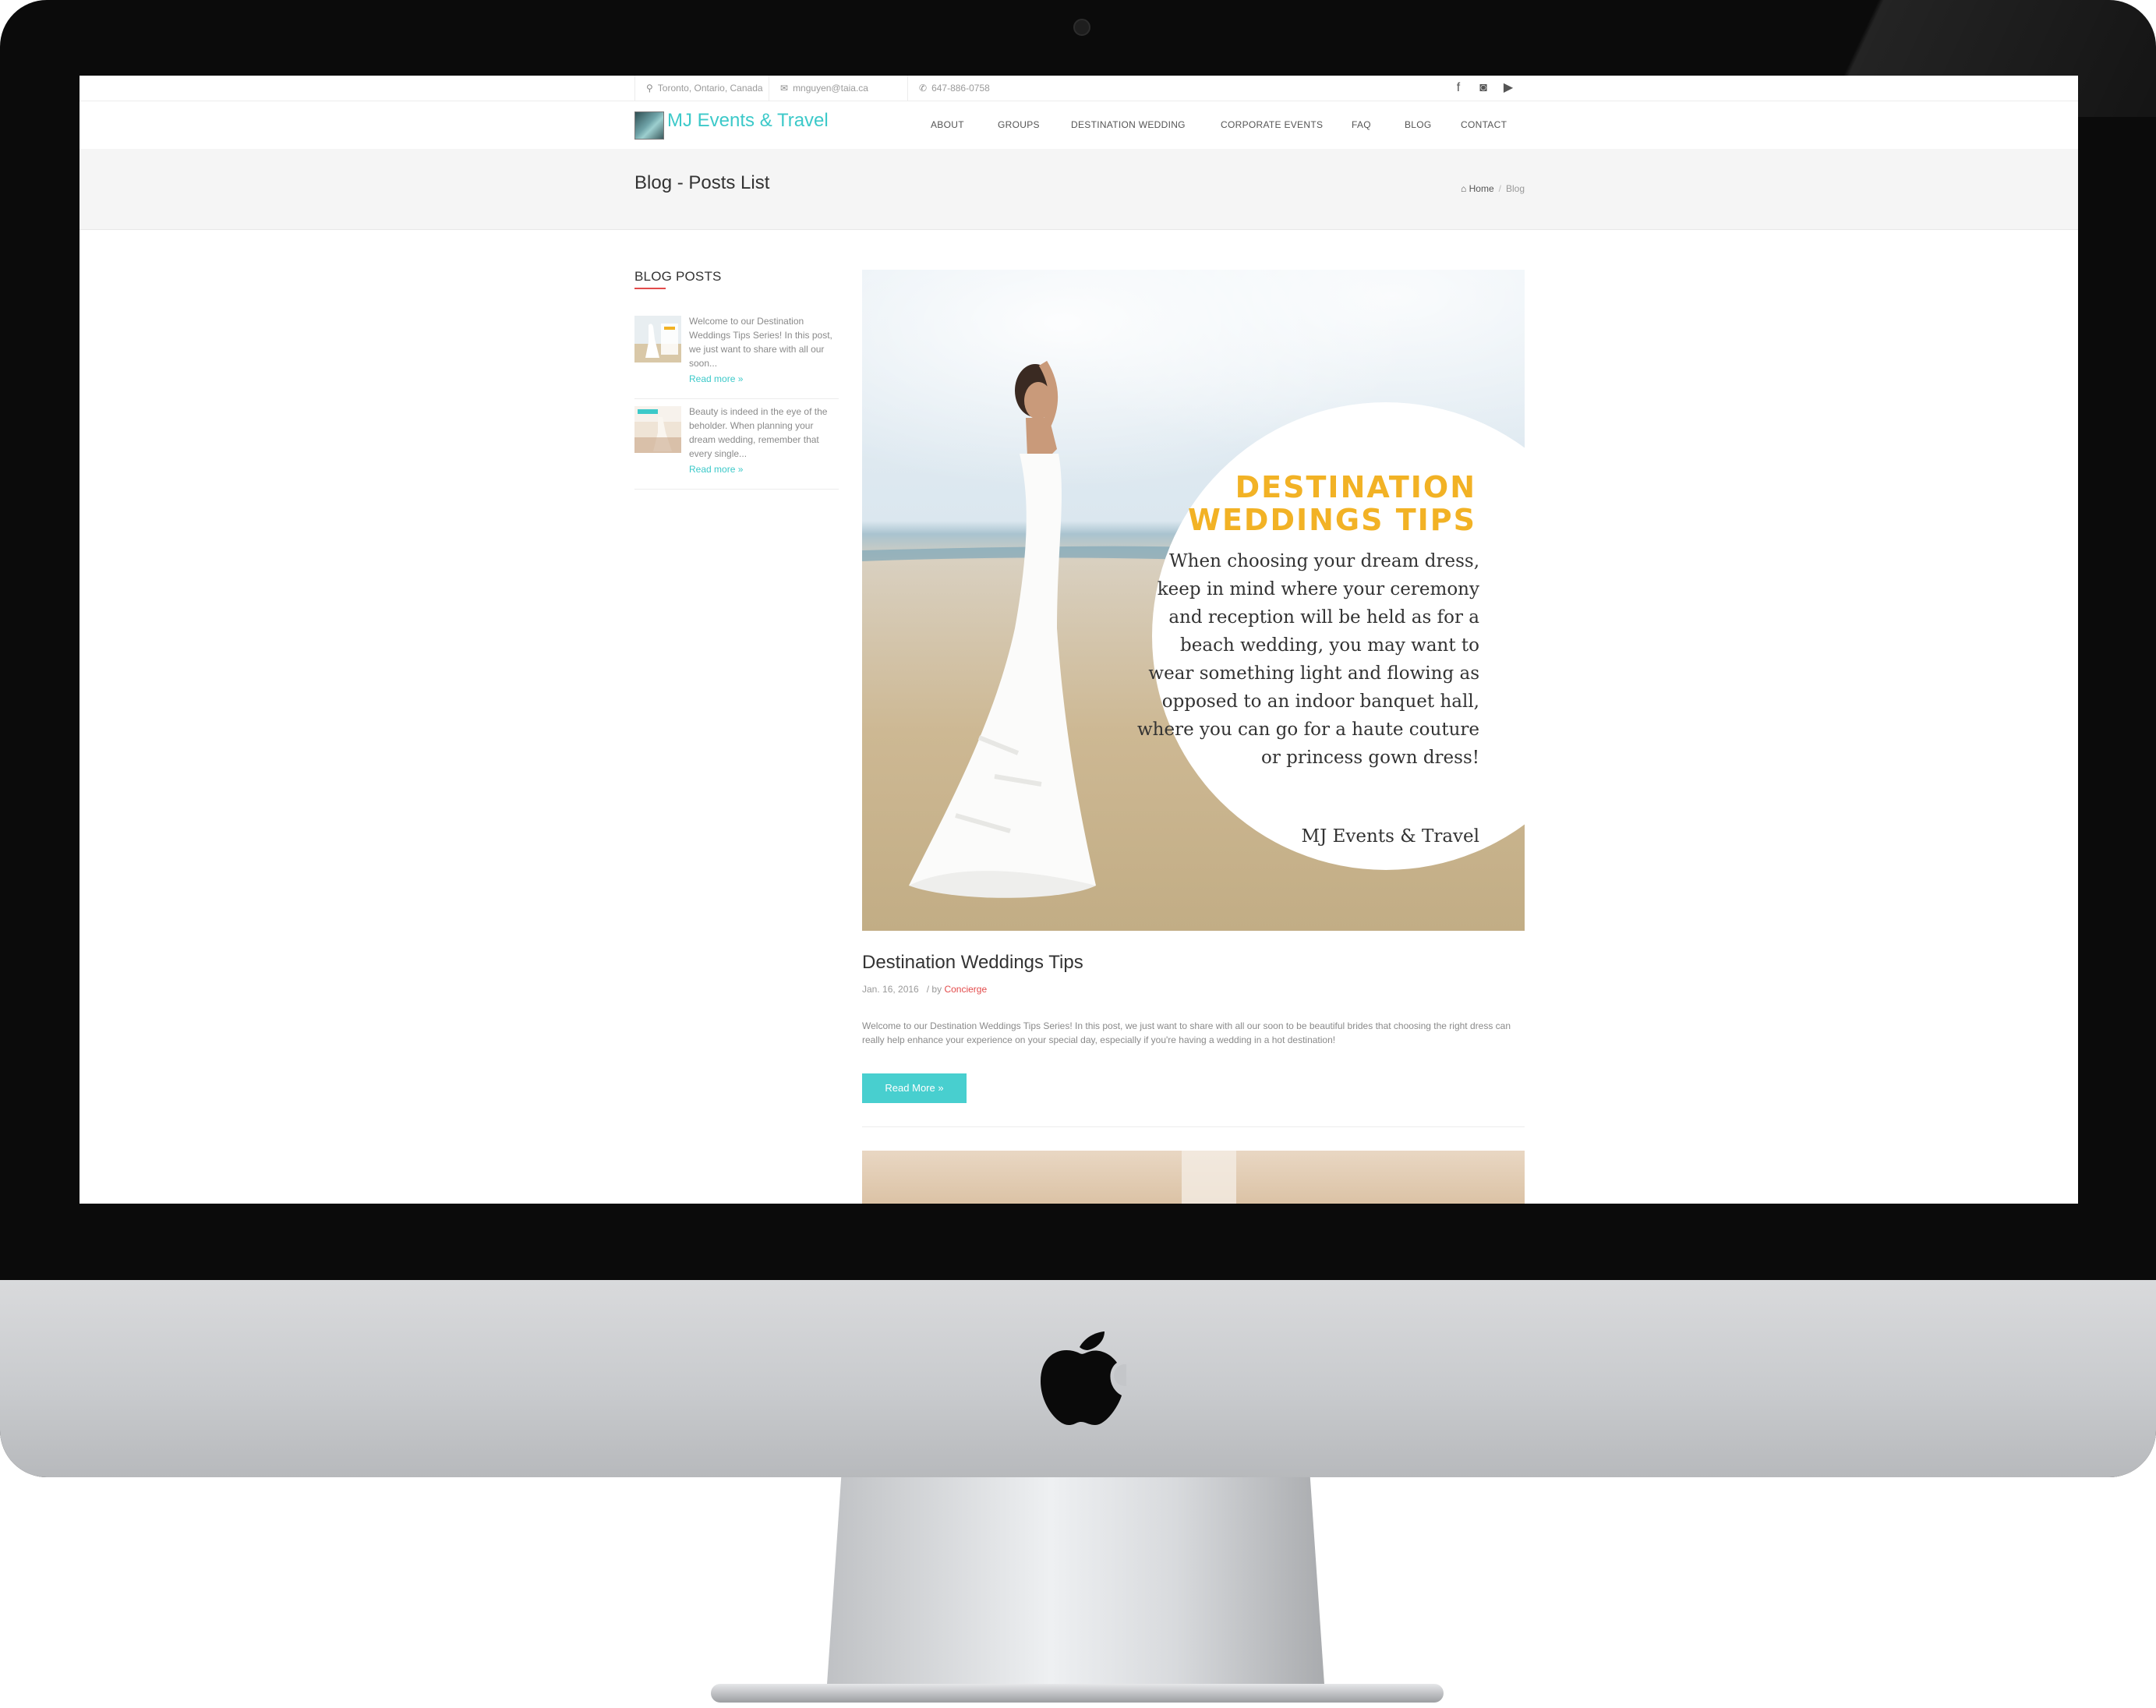 This screenshot has width=2156, height=1708. What do you see at coordinates (1077, 1694) in the screenshot?
I see `monitor-stand-foot` at bounding box center [1077, 1694].